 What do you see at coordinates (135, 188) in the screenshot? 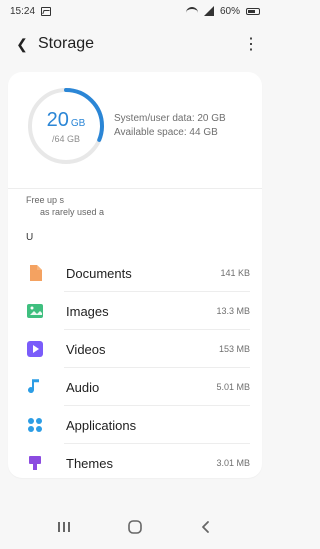
I see `summary-divider` at bounding box center [135, 188].